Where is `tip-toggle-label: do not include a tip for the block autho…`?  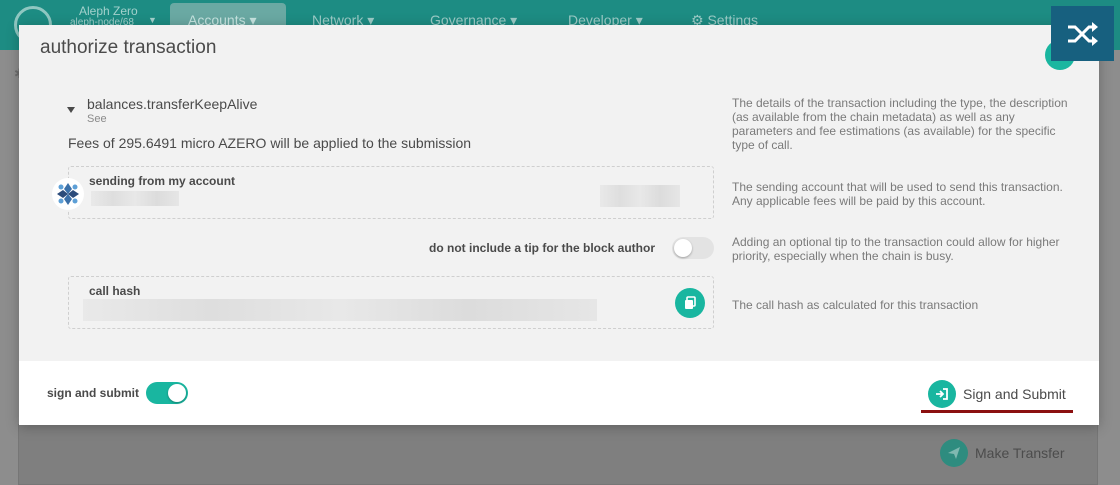
tip-toggle-label: do not include a tip for the block autho… is located at coordinates (542, 248).